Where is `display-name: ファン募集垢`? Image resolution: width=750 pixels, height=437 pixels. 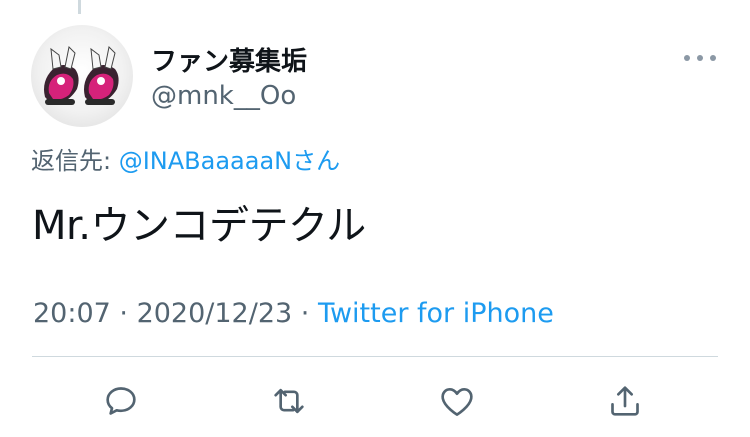
display-name: ファン募集垢 is located at coordinates (229, 59).